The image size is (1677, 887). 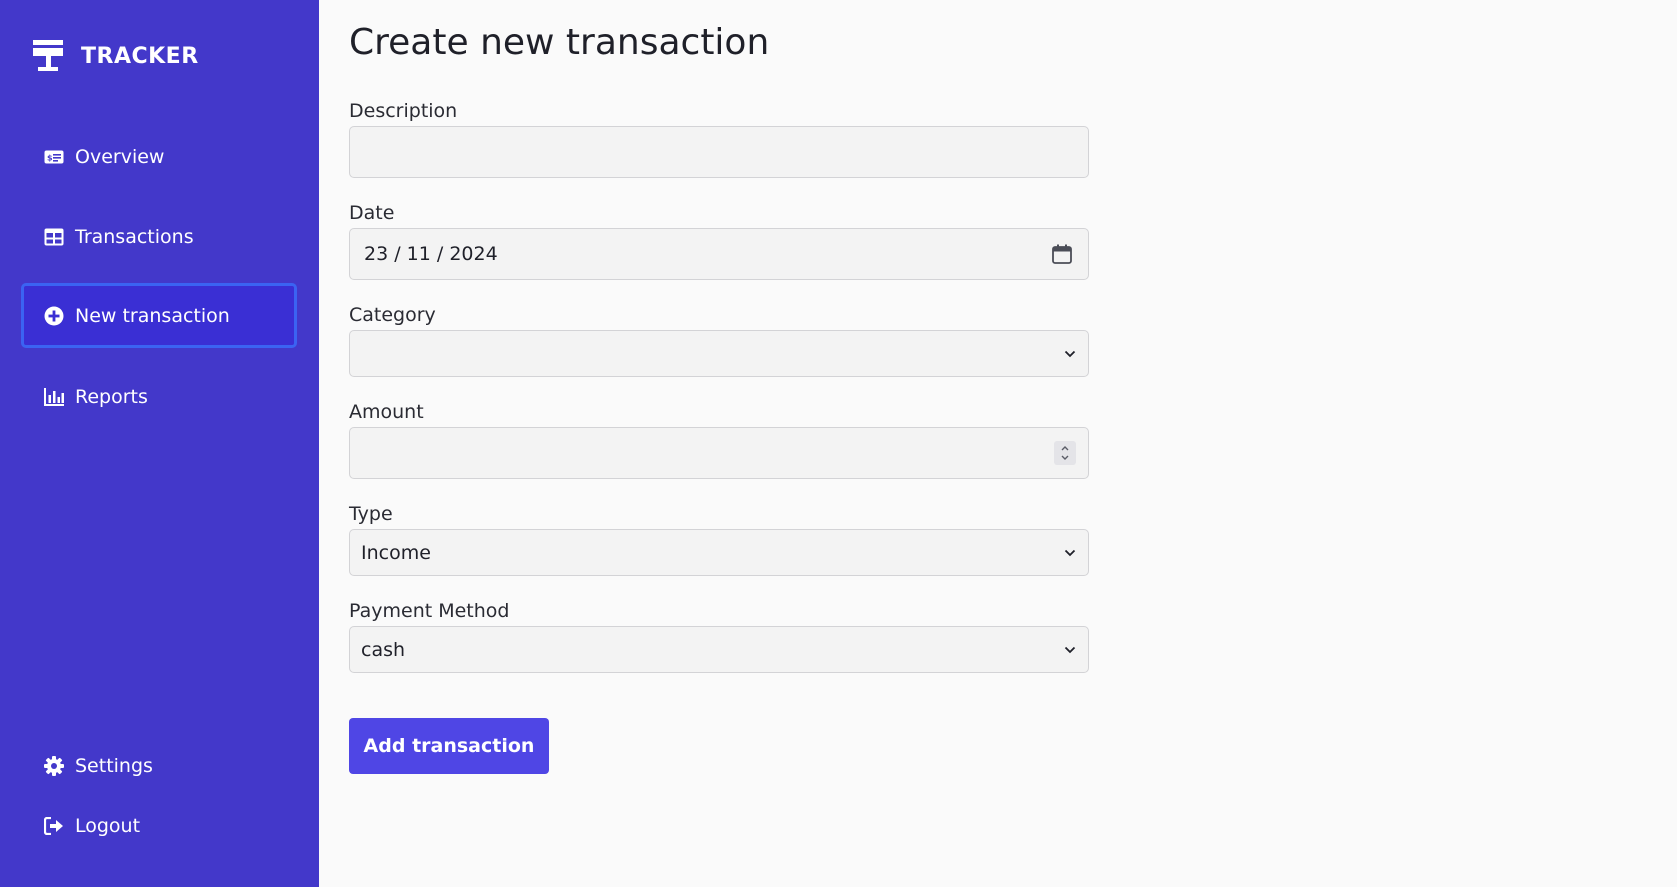 I want to click on brand-name: TRACKER, so click(x=140, y=56).